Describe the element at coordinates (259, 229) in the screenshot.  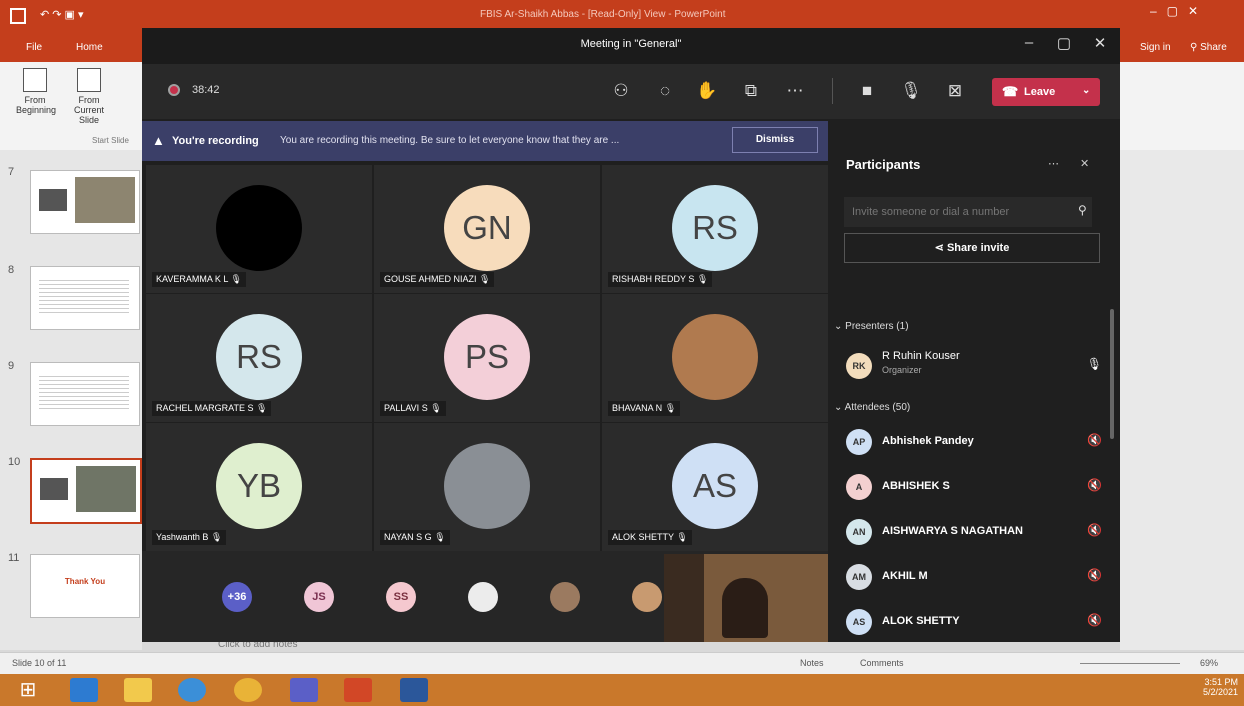
I see `participant-video-tile: KAVERAMMA K L 🎙` at that location.